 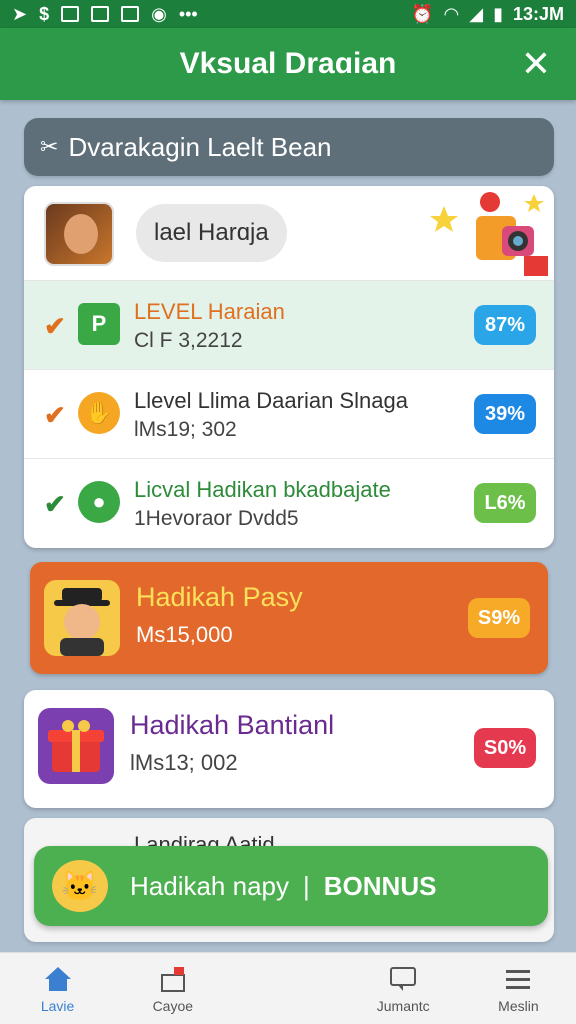 I want to click on nav-item-chat: Jumantc, so click(x=403, y=988).